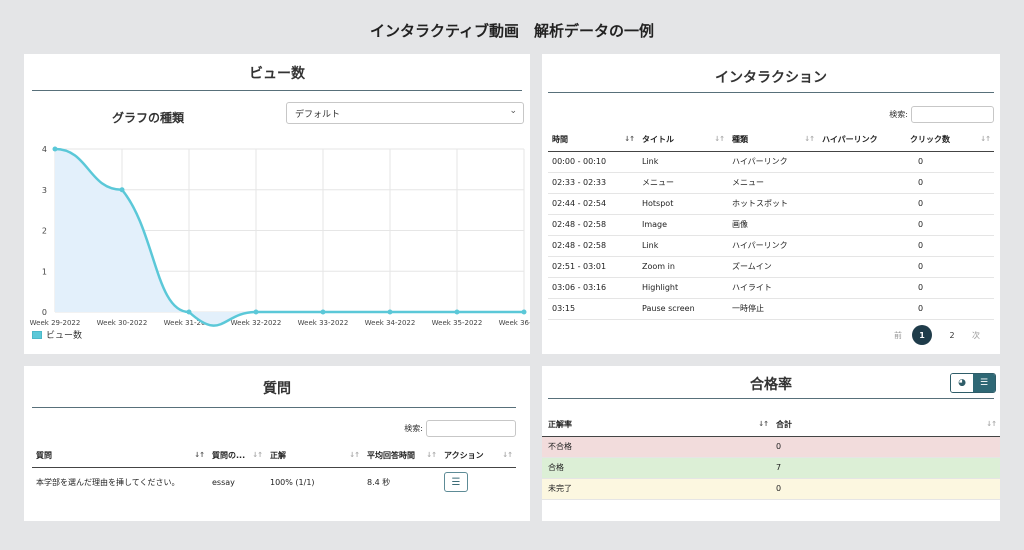 This screenshot has height=550, width=1024. Describe the element at coordinates (148, 118) in the screenshot. I see `graph-type-label: グラフの種類` at that location.